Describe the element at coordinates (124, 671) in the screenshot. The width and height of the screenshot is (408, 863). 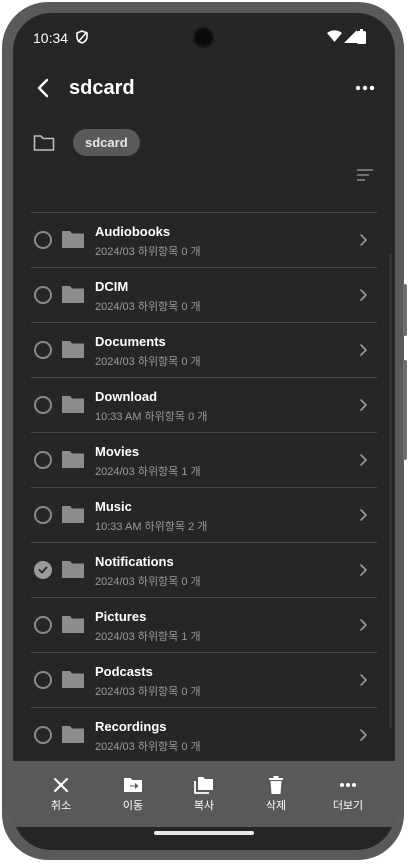
I see `folder-name: Podcasts` at that location.